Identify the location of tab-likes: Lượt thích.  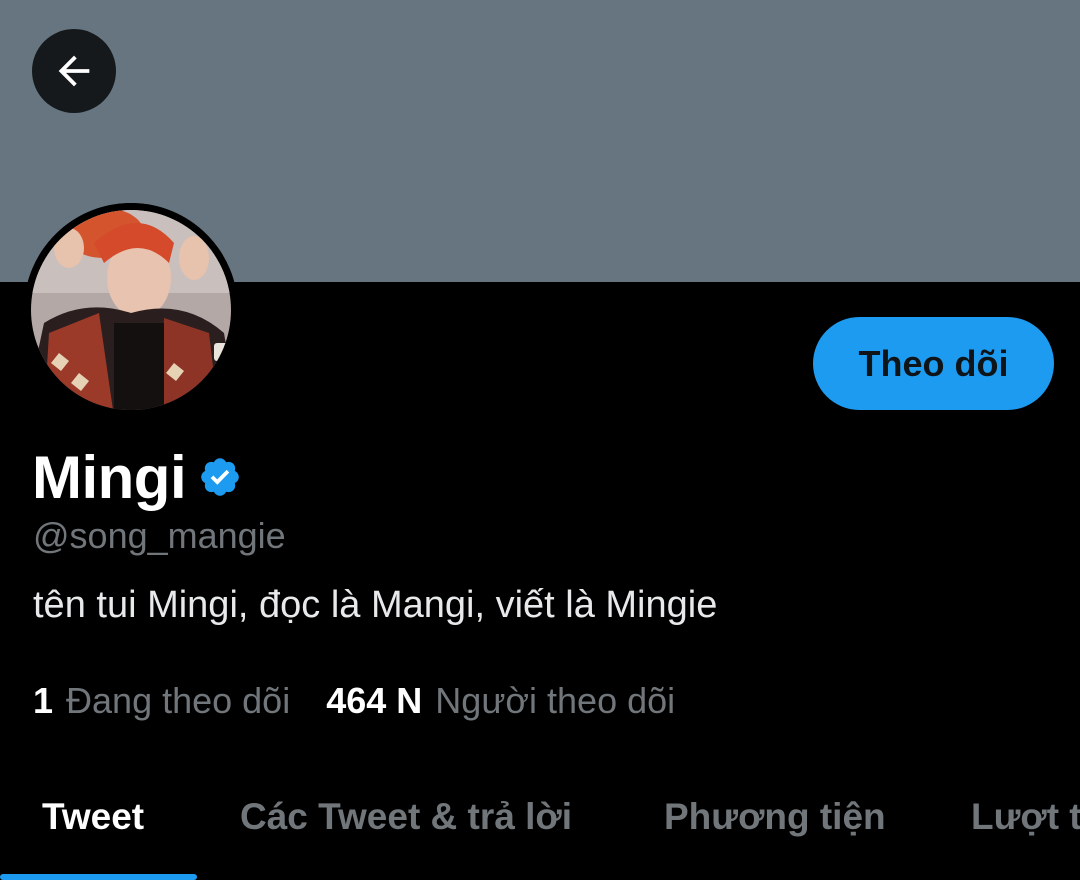
(1025, 817).